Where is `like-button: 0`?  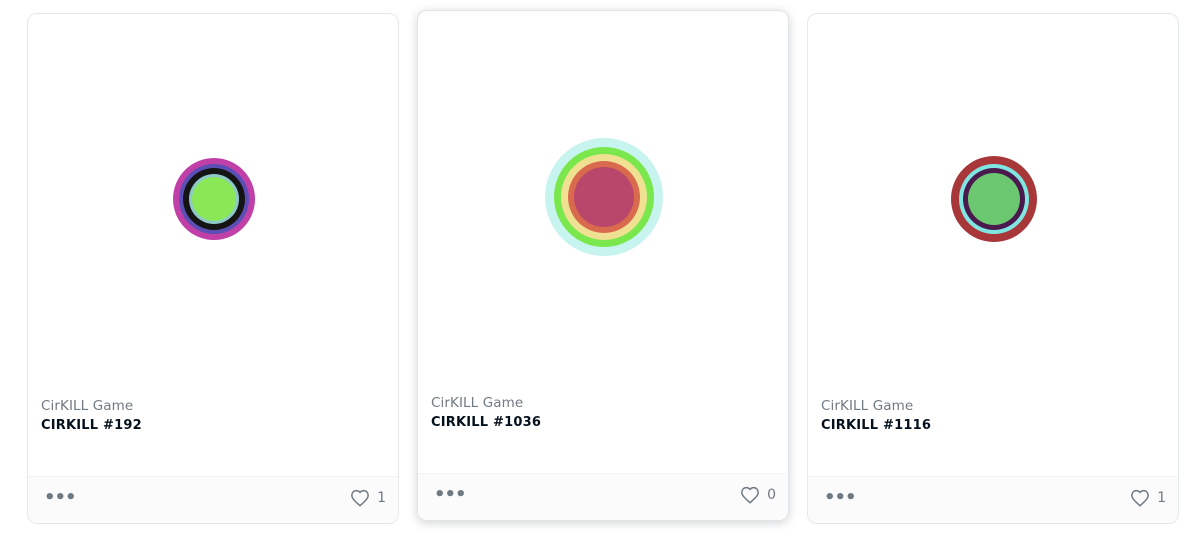 like-button: 0 is located at coordinates (758, 495).